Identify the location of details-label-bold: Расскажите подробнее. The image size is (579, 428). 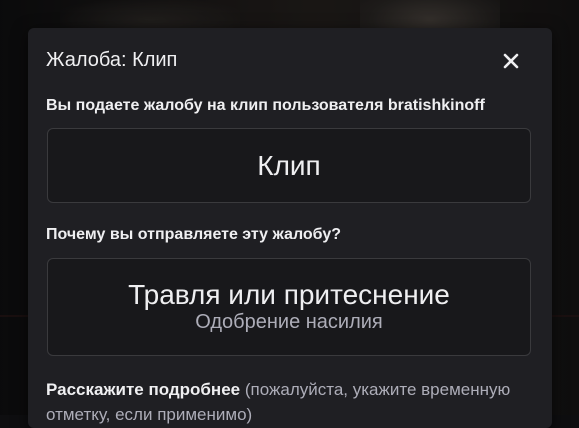
(143, 389).